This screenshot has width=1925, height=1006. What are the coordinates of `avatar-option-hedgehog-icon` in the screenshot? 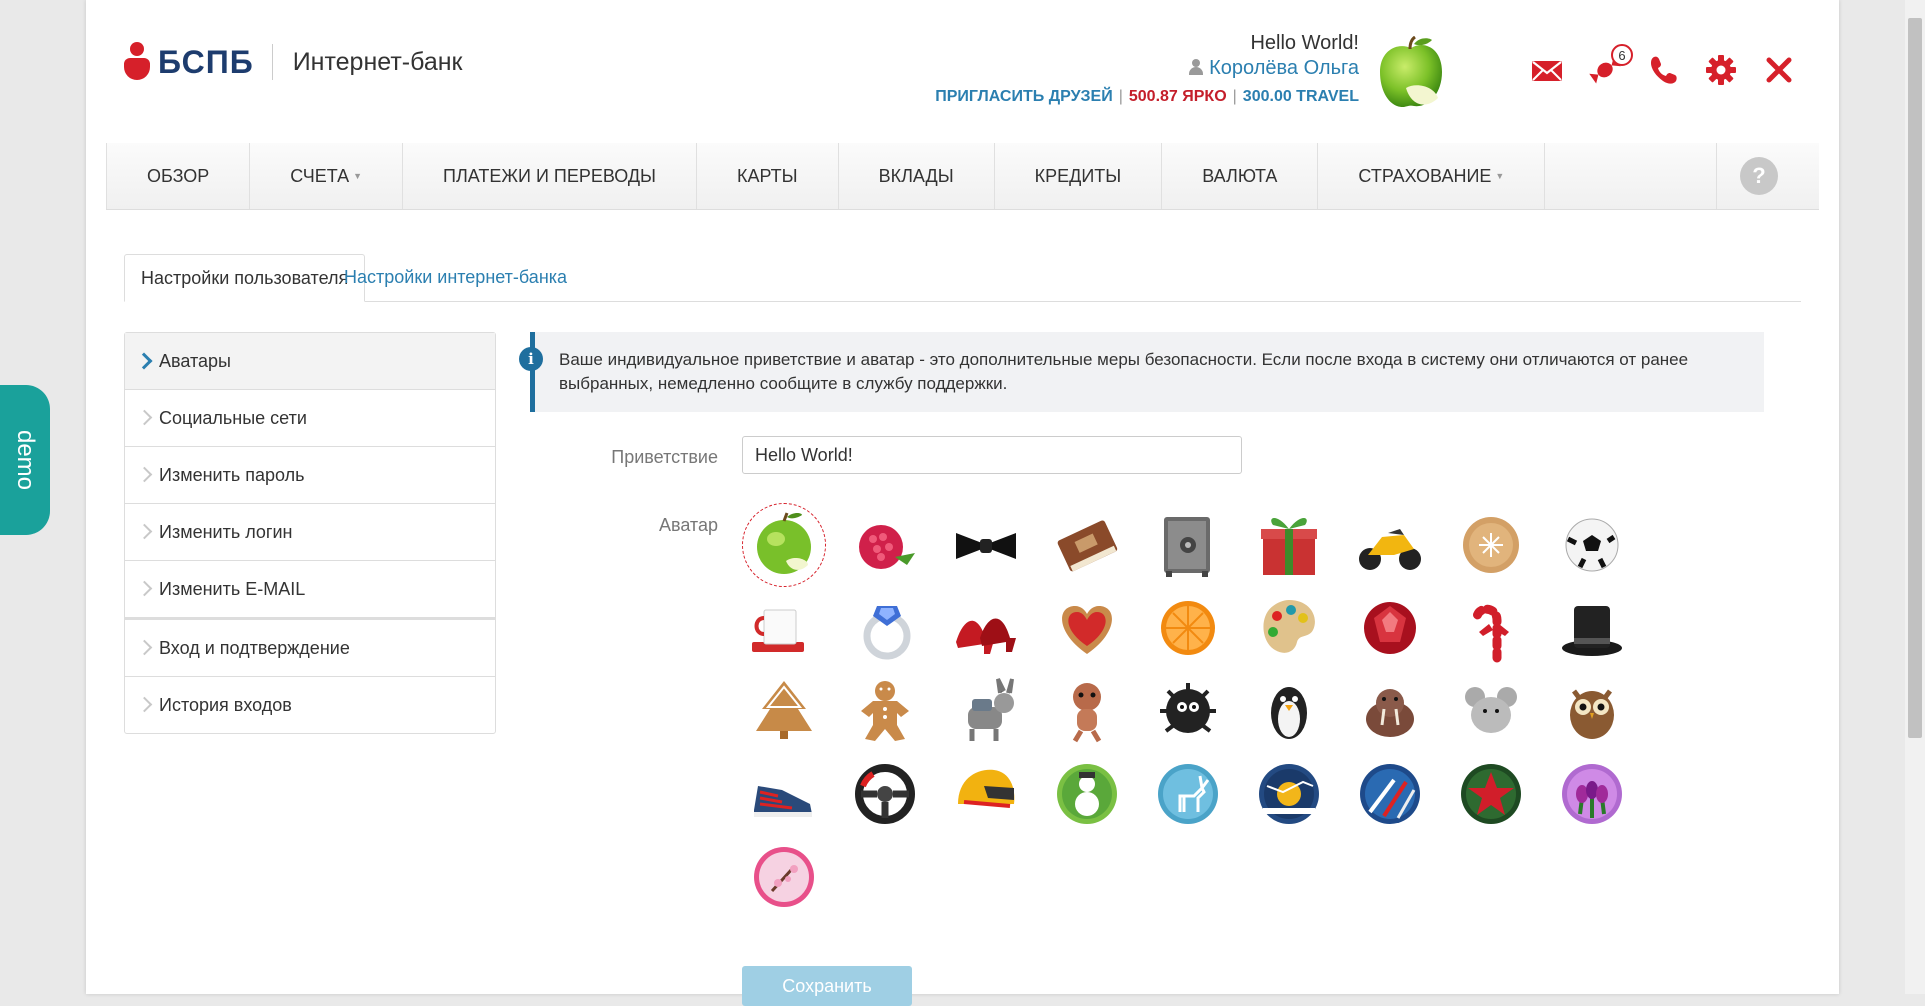 It's located at (1188, 711).